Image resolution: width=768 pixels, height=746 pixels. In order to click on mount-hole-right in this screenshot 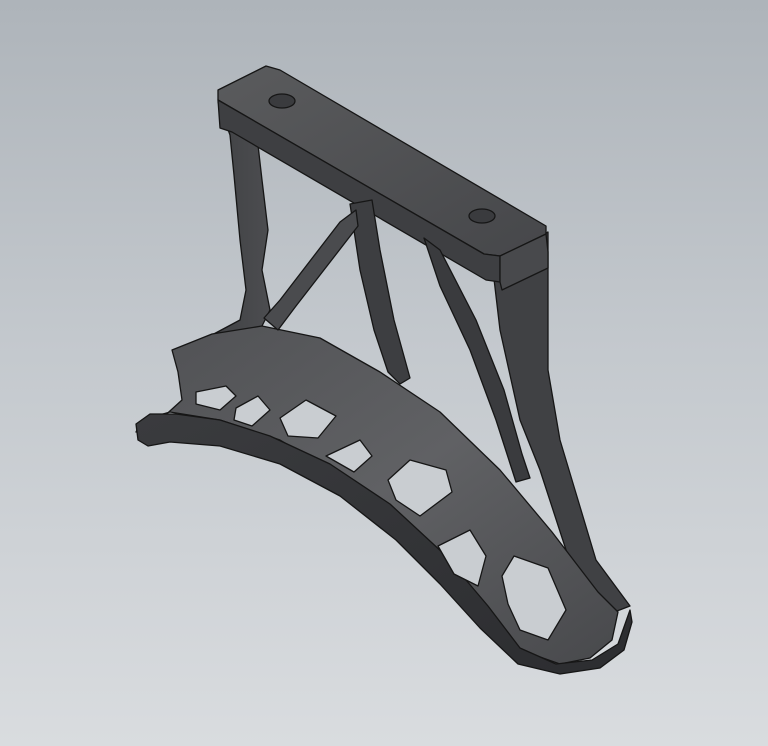, I will do `click(482, 216)`.